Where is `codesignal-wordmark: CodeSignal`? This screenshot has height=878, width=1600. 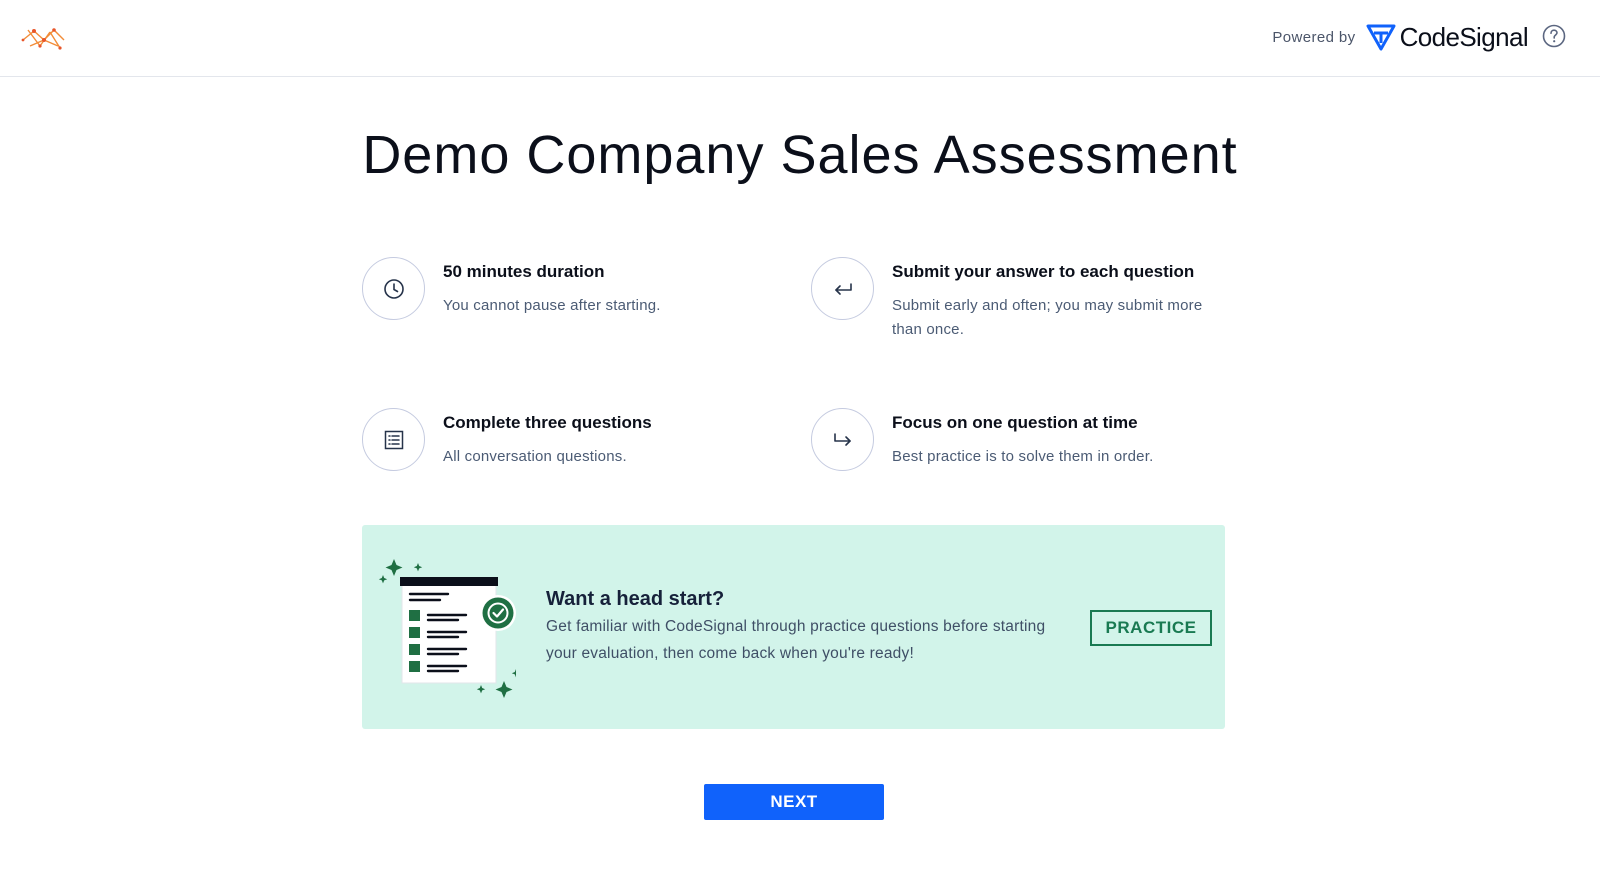 codesignal-wordmark: CodeSignal is located at coordinates (1464, 36).